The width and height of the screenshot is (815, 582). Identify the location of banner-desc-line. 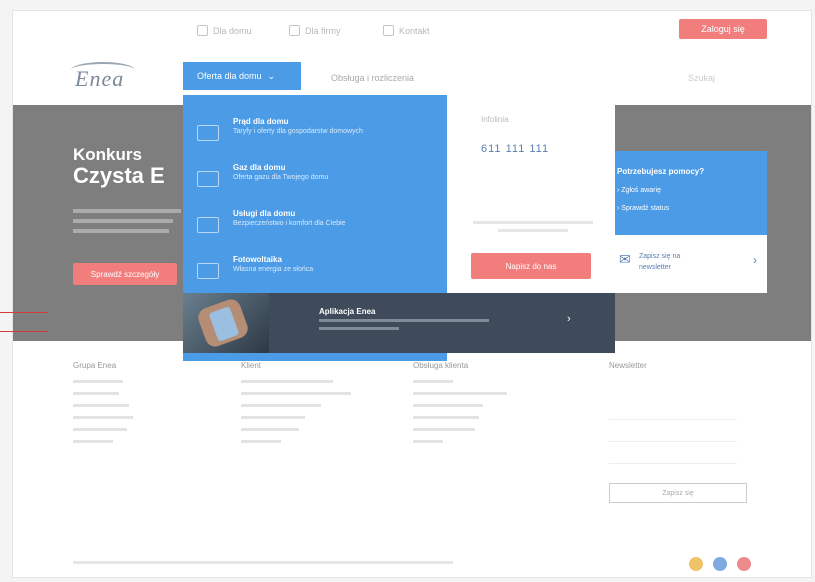
(404, 320).